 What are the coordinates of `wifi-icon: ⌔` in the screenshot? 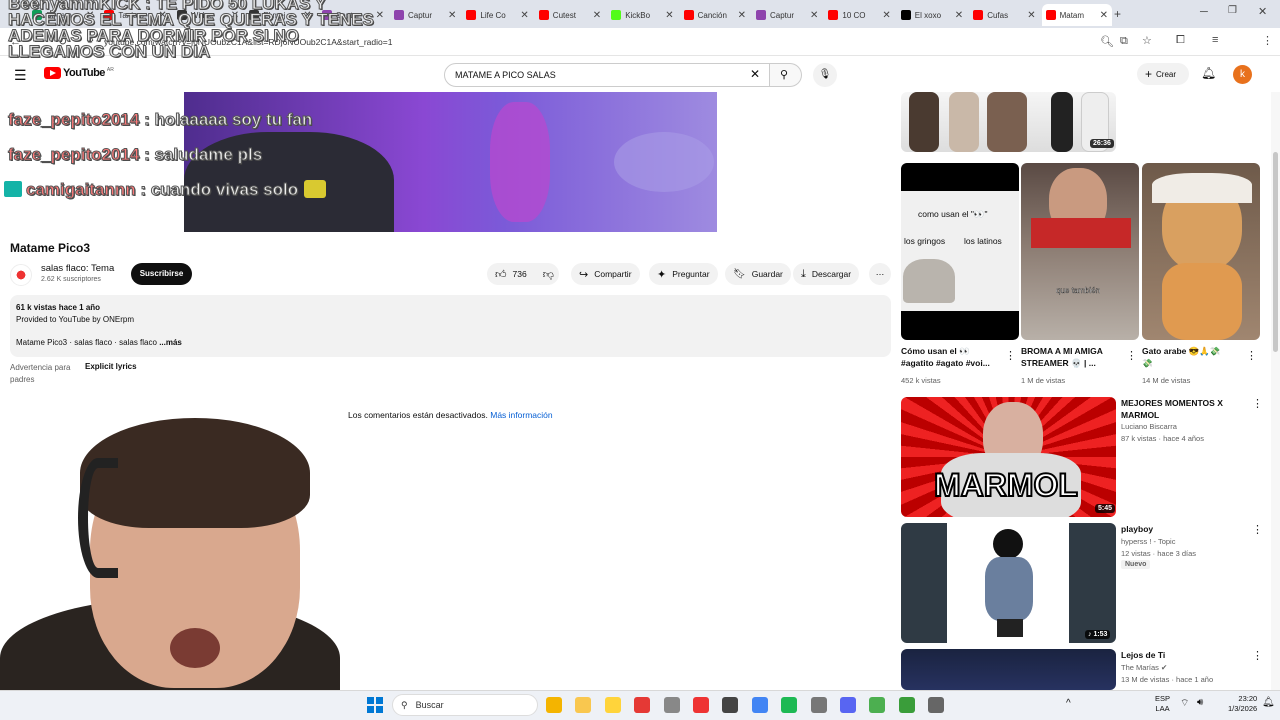 It's located at (1184, 703).